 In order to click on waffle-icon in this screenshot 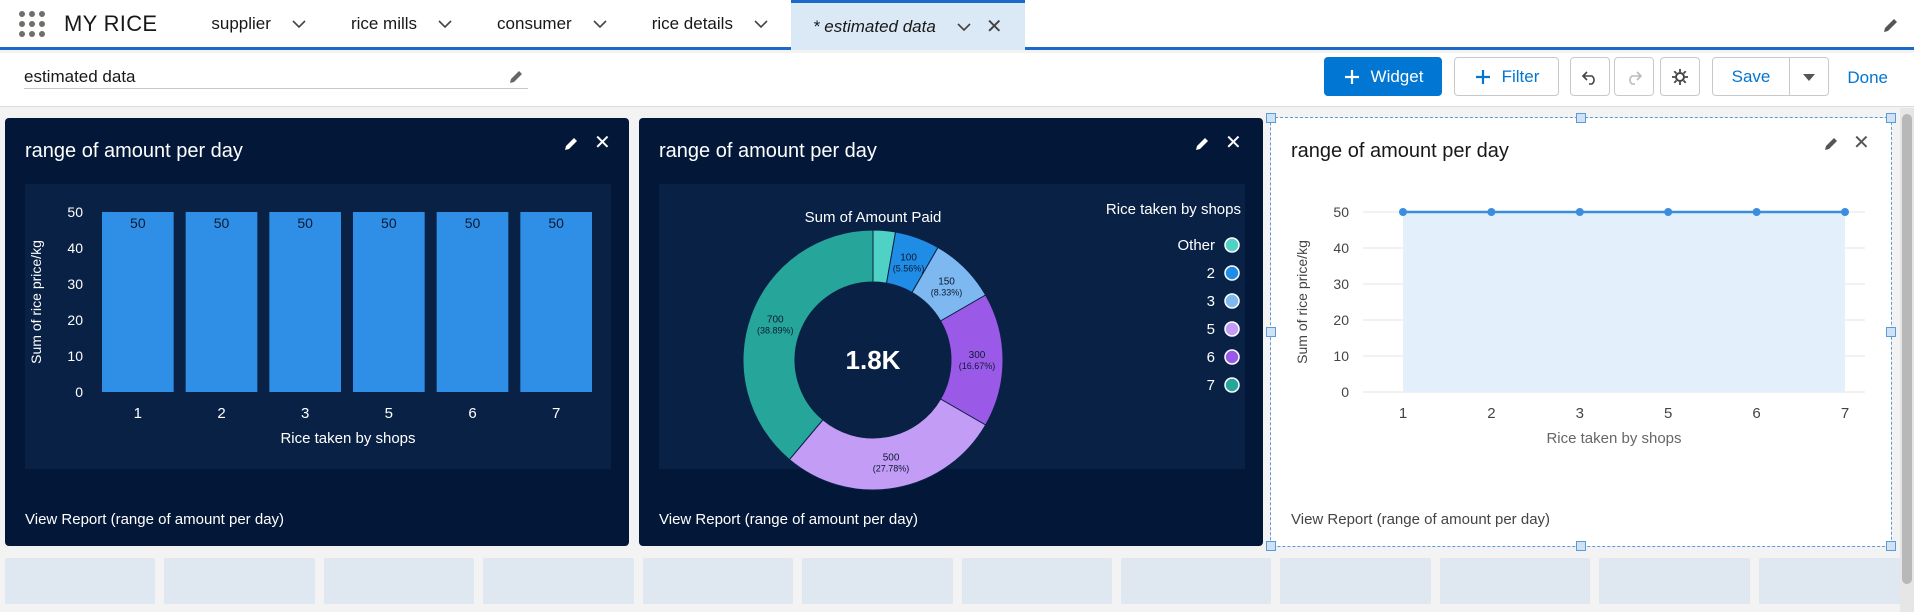, I will do `click(32, 23)`.